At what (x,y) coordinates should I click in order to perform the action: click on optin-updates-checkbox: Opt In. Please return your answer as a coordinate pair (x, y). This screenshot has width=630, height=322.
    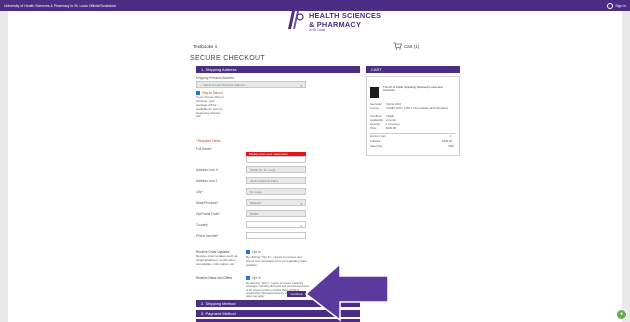
    Looking at the image, I should click on (253, 252).